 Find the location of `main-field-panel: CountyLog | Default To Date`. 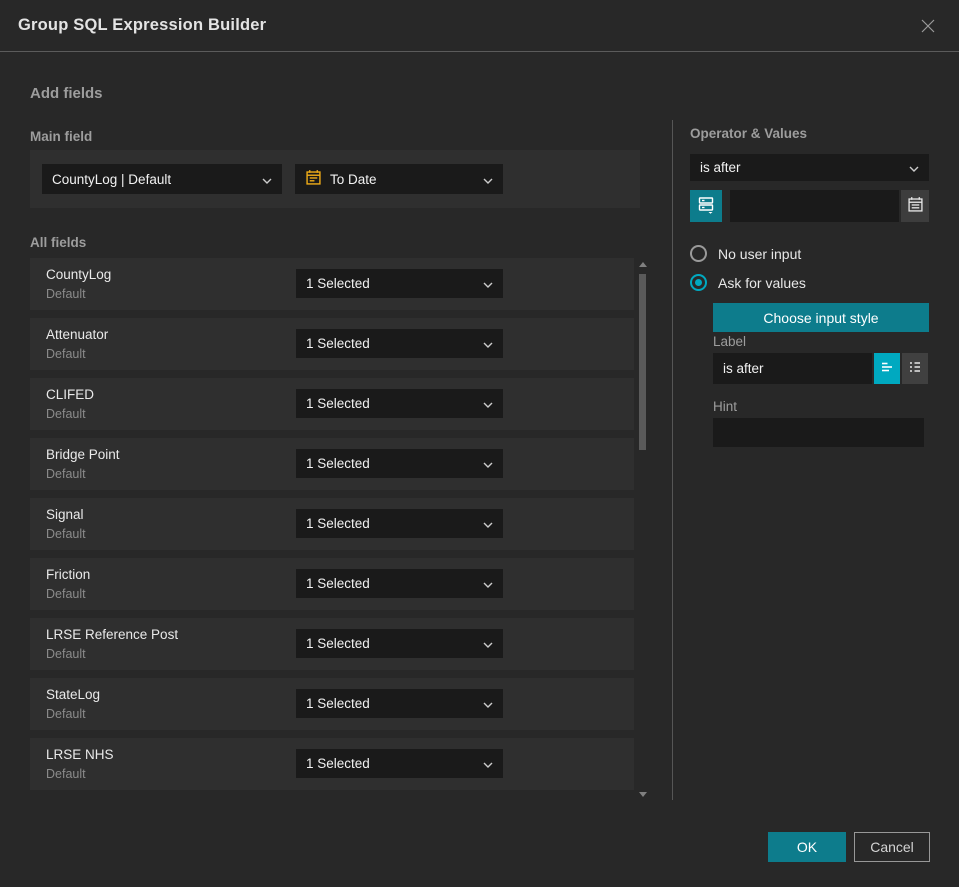

main-field-panel: CountyLog | Default To Date is located at coordinates (335, 179).